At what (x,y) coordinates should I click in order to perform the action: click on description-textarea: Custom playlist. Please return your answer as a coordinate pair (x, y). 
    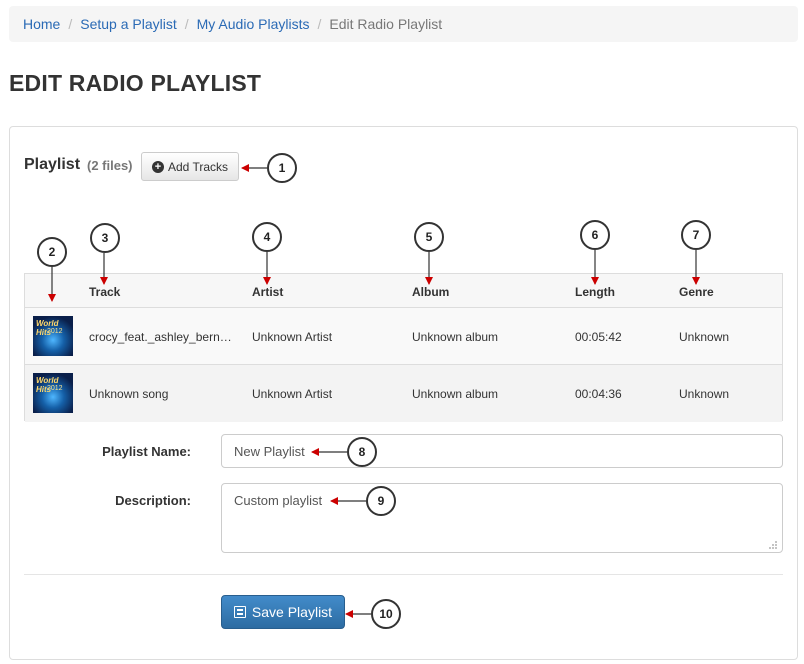
    Looking at the image, I should click on (502, 518).